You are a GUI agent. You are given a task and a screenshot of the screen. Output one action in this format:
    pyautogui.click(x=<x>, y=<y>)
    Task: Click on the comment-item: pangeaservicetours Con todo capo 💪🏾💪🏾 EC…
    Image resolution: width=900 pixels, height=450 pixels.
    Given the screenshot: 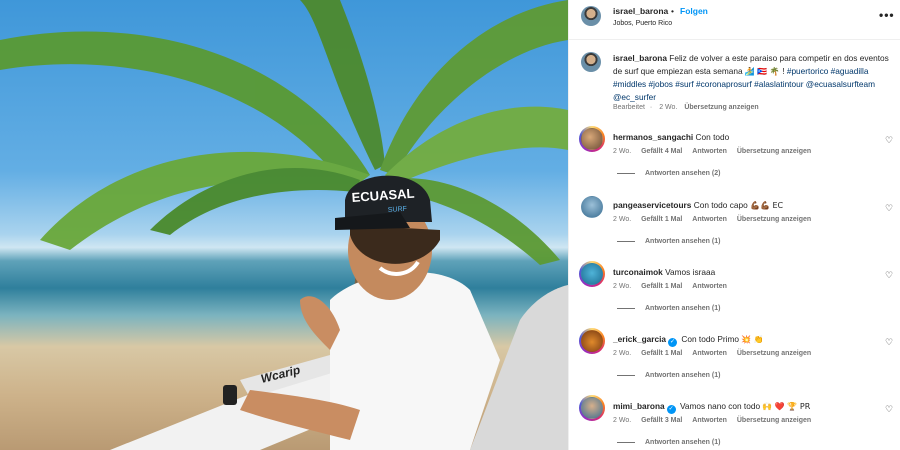 What is the action you would take?
    pyautogui.click(x=737, y=226)
    